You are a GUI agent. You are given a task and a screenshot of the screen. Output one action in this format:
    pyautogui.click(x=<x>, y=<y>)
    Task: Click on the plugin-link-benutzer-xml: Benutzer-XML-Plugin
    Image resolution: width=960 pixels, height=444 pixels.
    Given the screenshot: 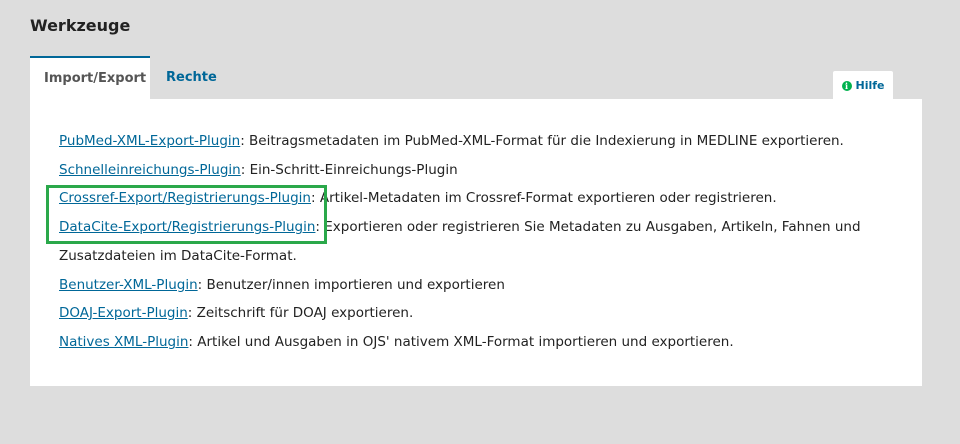 What is the action you would take?
    pyautogui.click(x=128, y=285)
    